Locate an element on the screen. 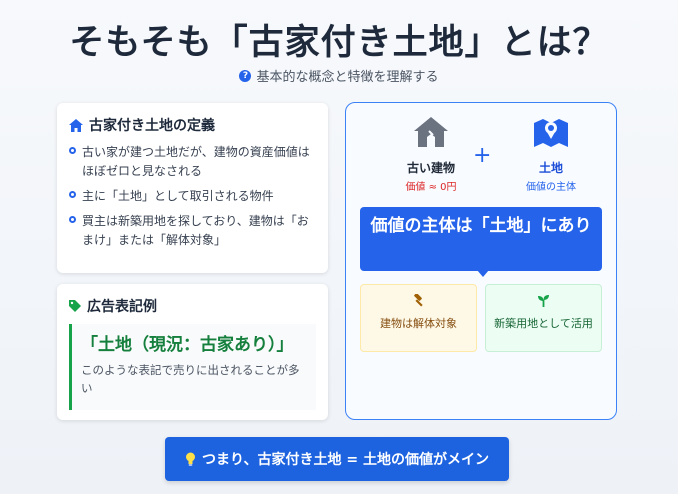 Image resolution: width=678 pixels, height=494 pixels. old-building-value: 価値 ≈ 0円 is located at coordinates (431, 187).